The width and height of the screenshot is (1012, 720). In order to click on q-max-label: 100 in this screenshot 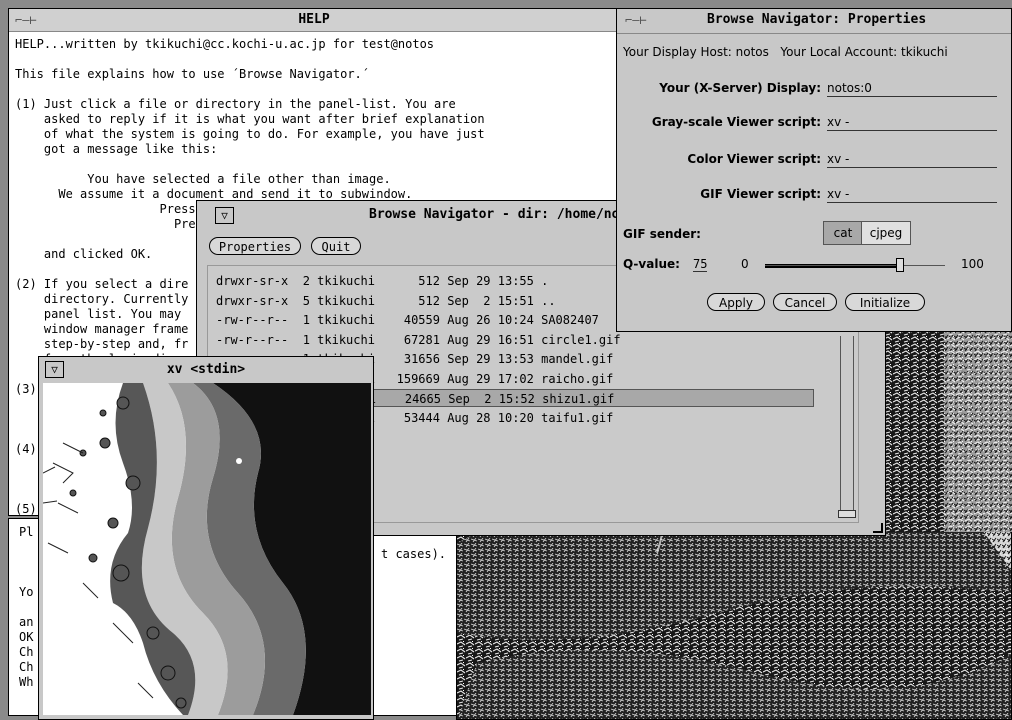, I will do `click(972, 264)`.